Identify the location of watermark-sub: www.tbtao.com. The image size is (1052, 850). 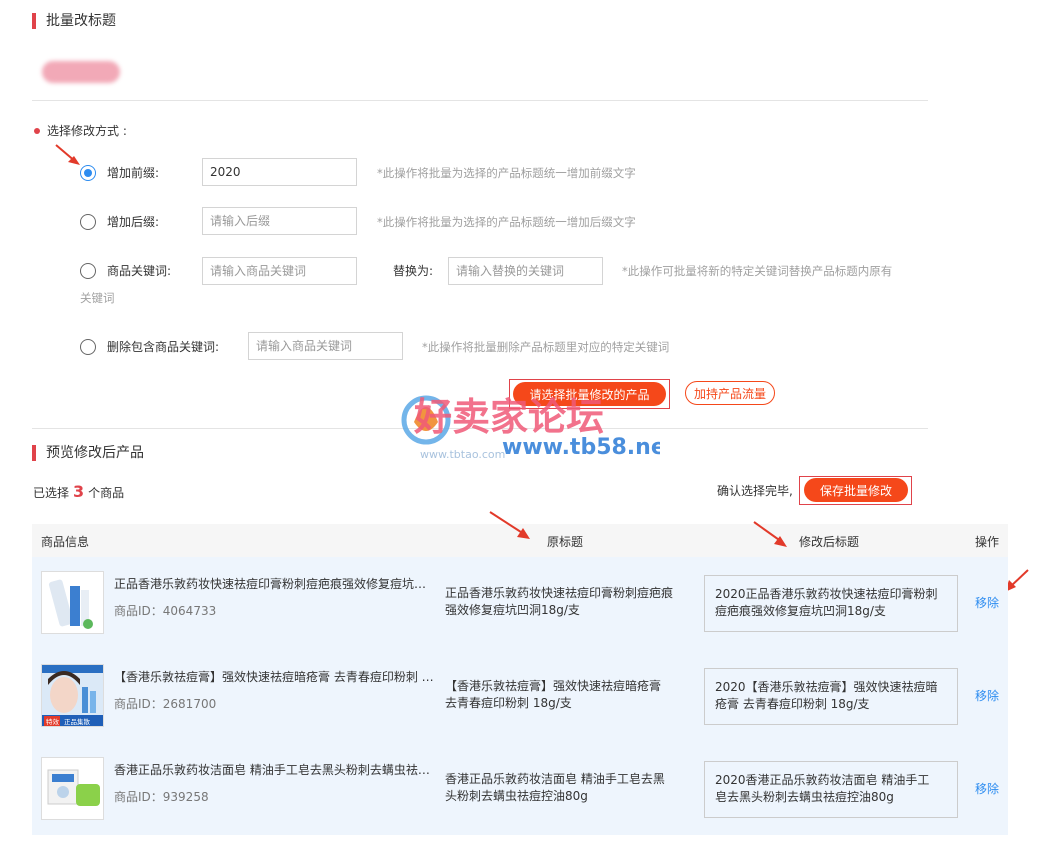
(462, 454).